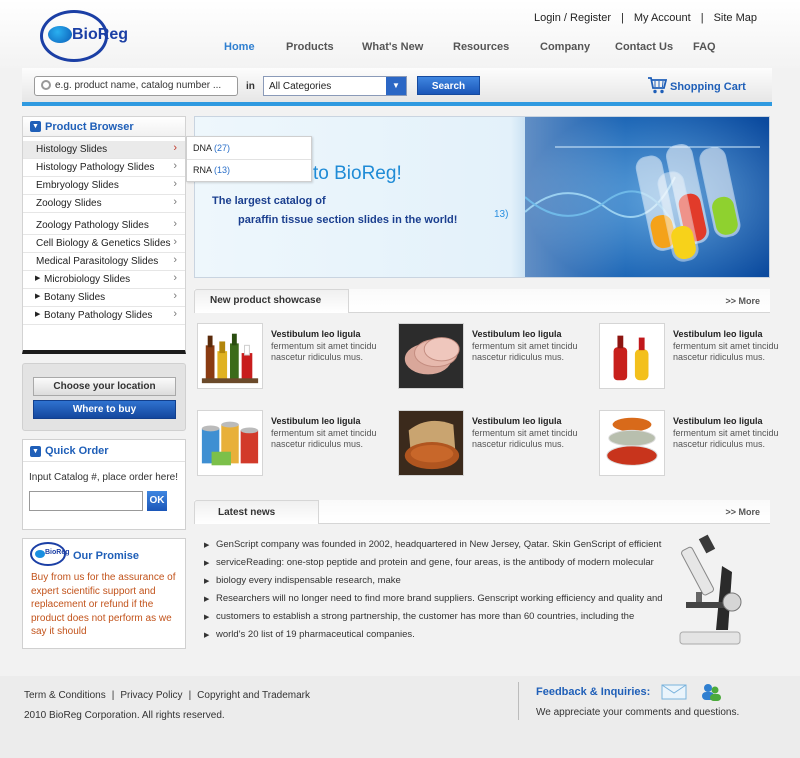 The image size is (800, 758). I want to click on sidebar-item-histology: Histology Slides ›, so click(104, 150).